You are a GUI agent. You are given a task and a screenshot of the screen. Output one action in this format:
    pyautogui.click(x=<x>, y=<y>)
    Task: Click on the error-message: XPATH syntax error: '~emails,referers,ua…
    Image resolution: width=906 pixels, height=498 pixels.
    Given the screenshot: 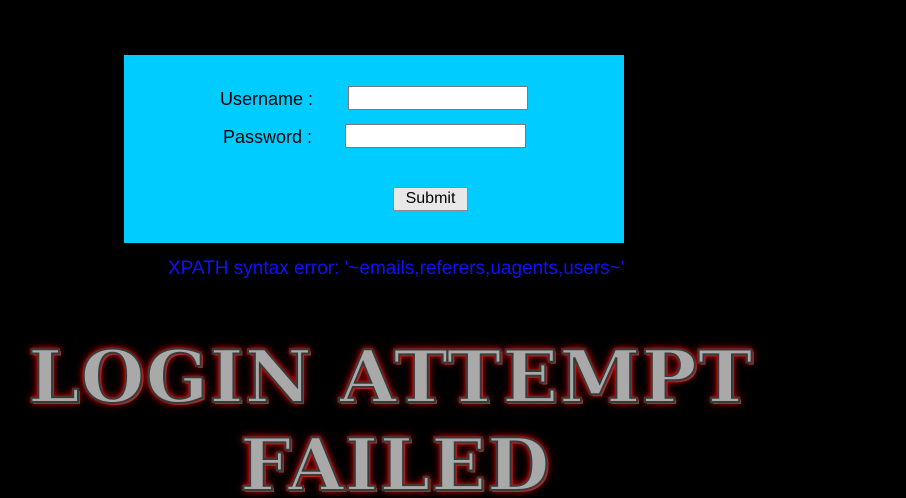 What is the action you would take?
    pyautogui.click(x=396, y=268)
    